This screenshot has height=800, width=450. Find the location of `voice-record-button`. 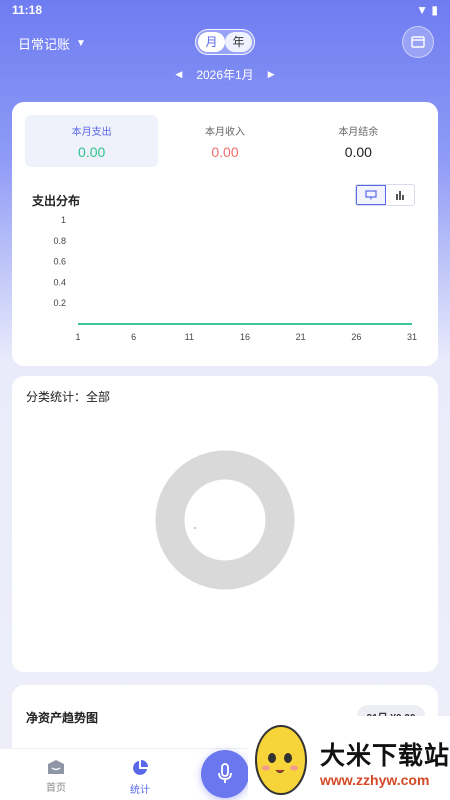

voice-record-button is located at coordinates (225, 774).